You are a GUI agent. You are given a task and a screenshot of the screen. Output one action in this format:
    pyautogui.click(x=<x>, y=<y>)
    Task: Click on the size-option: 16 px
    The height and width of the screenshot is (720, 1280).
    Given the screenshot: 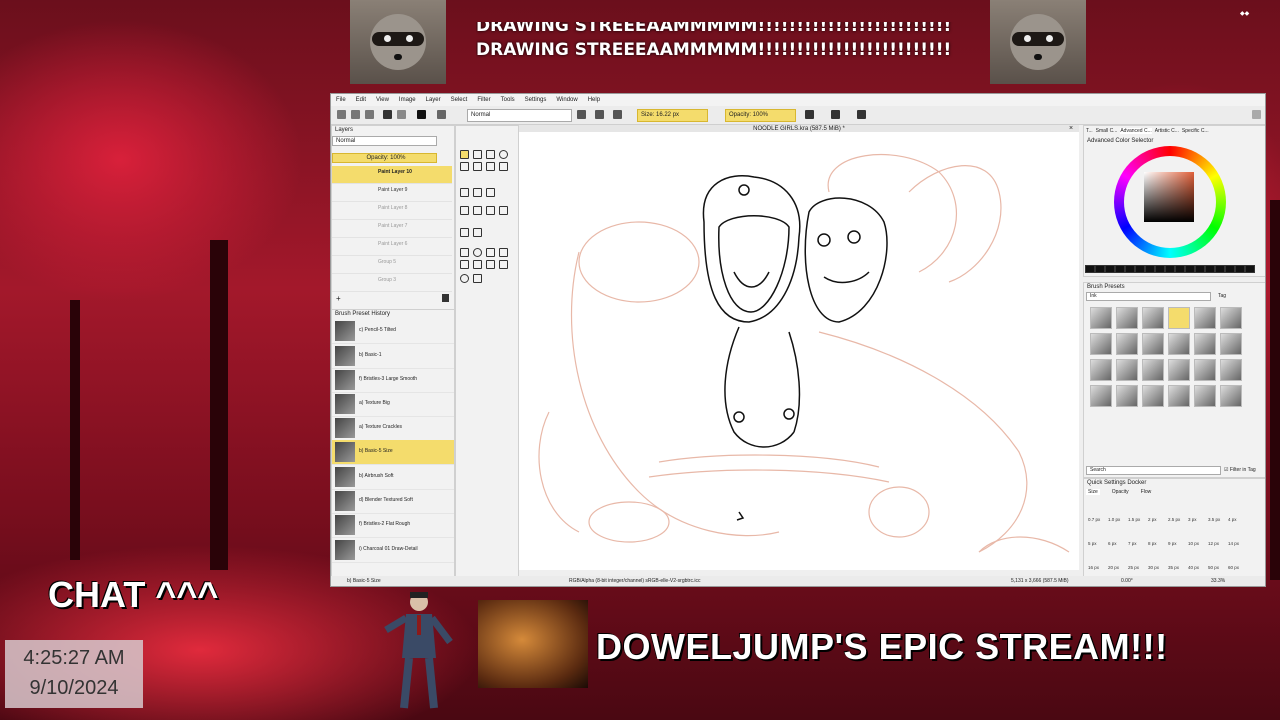 What is the action you would take?
    pyautogui.click(x=1093, y=567)
    